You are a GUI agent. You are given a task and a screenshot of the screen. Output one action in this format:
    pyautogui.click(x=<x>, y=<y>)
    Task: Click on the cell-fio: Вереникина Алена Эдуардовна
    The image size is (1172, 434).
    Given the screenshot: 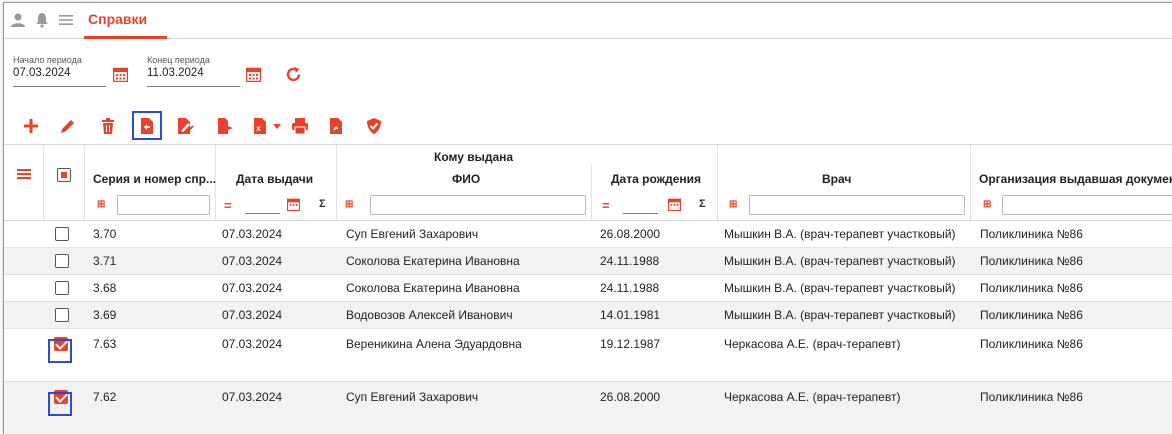 What is the action you would take?
    pyautogui.click(x=434, y=344)
    